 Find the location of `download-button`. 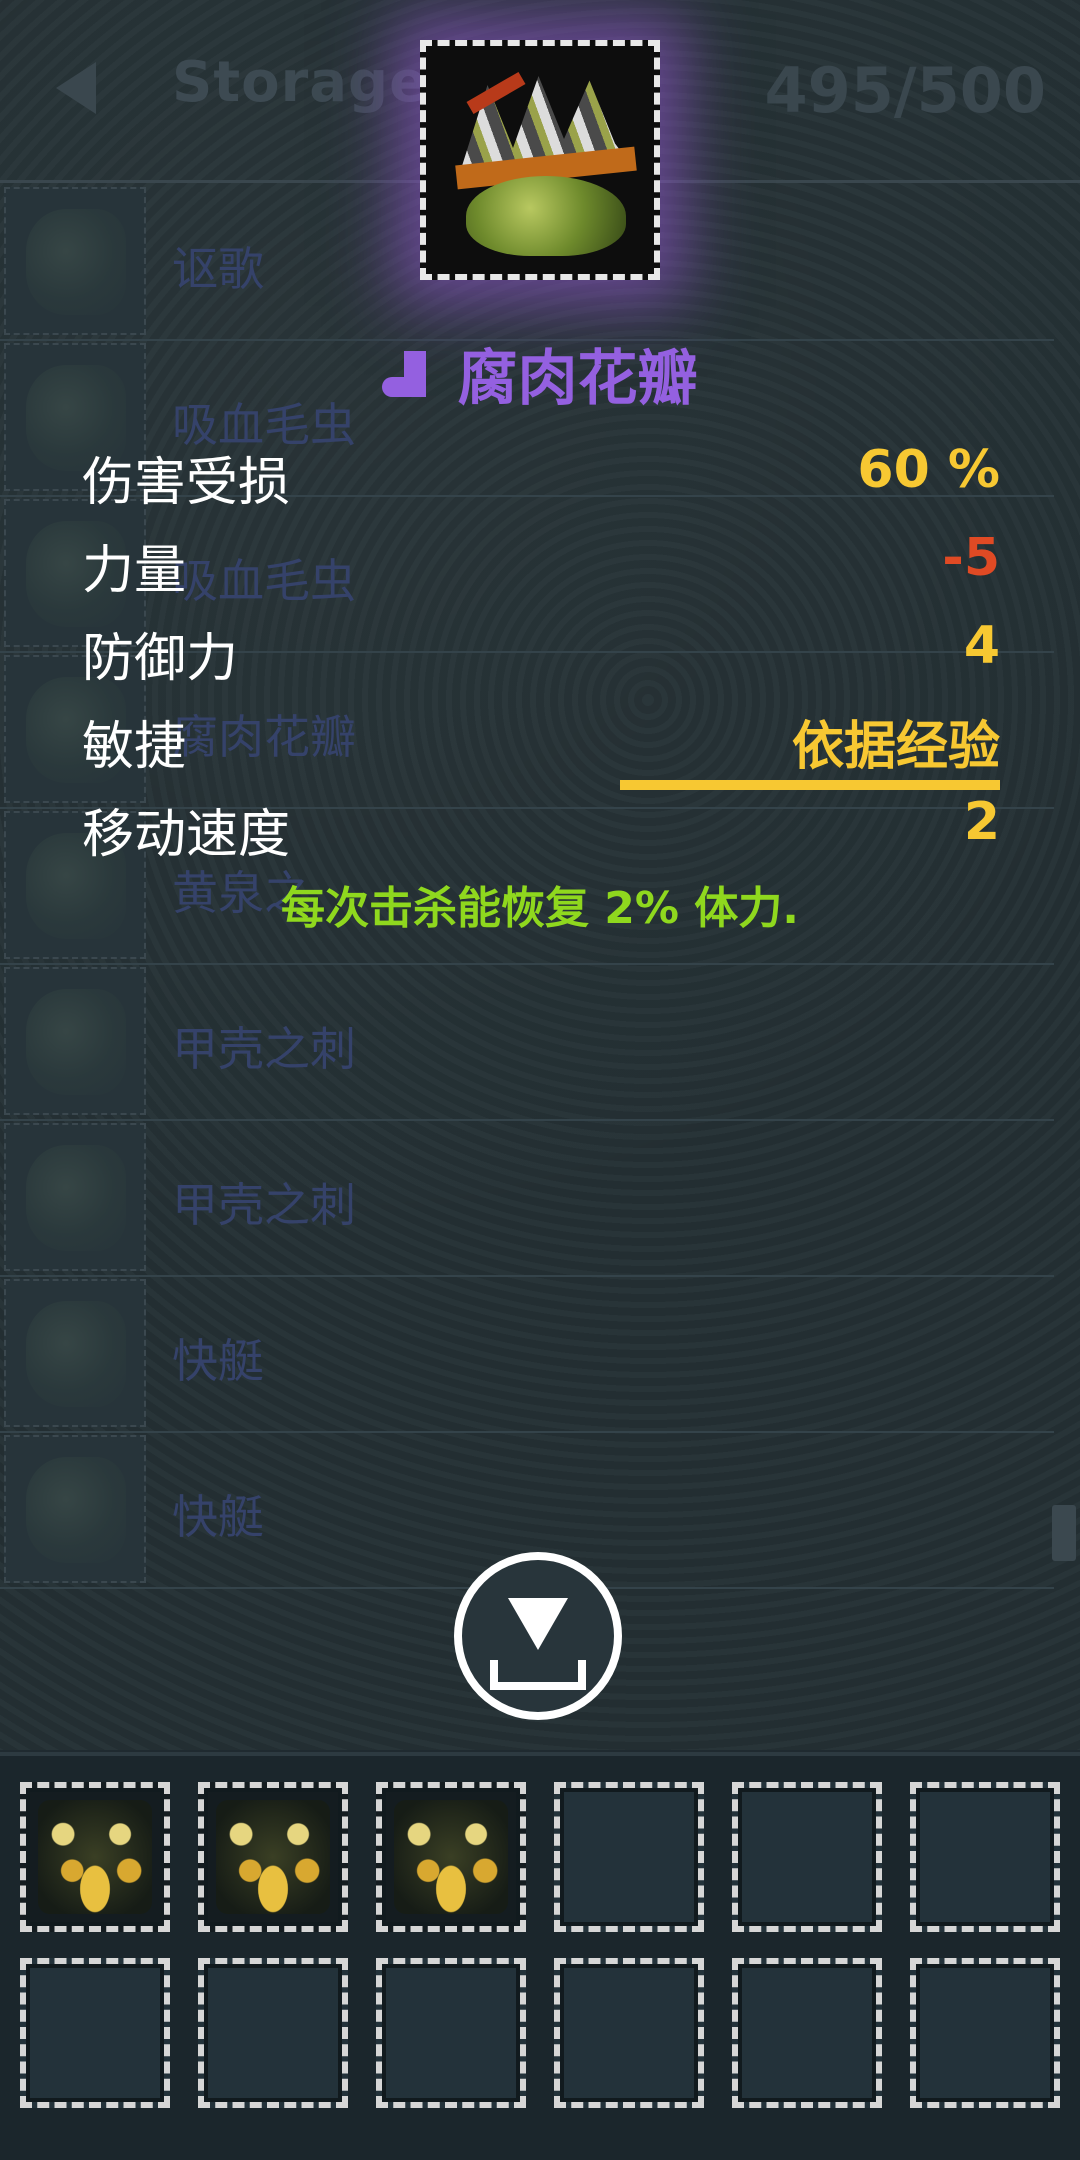

download-button is located at coordinates (538, 1636).